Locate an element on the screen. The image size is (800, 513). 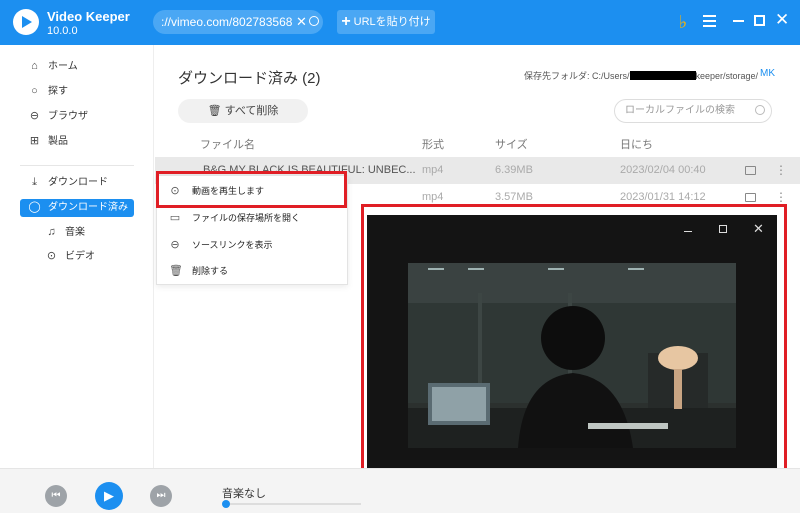
sidebar-item-label: 探す is located at coordinates (58, 91).